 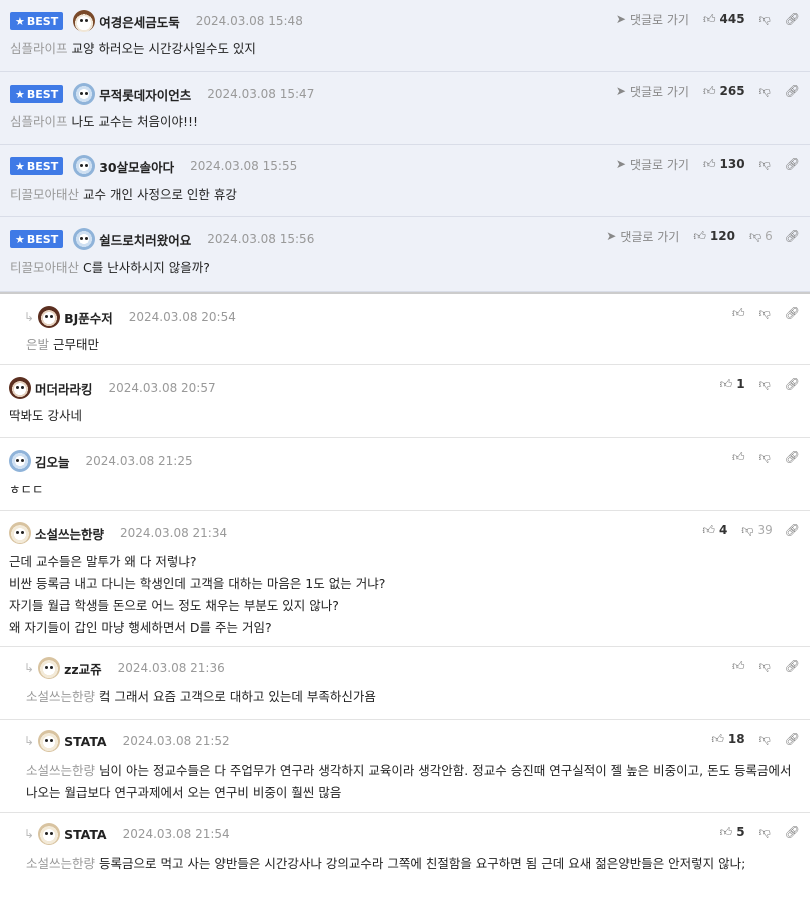 I want to click on nickname: 소설쓰는한량, so click(x=69, y=533).